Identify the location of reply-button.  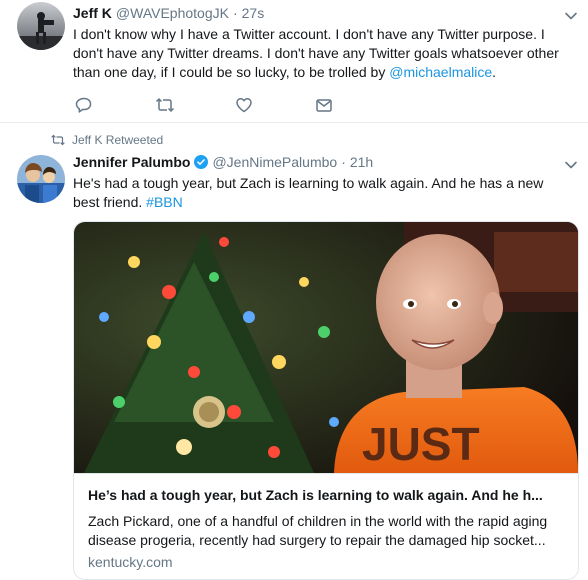
(115, 105).